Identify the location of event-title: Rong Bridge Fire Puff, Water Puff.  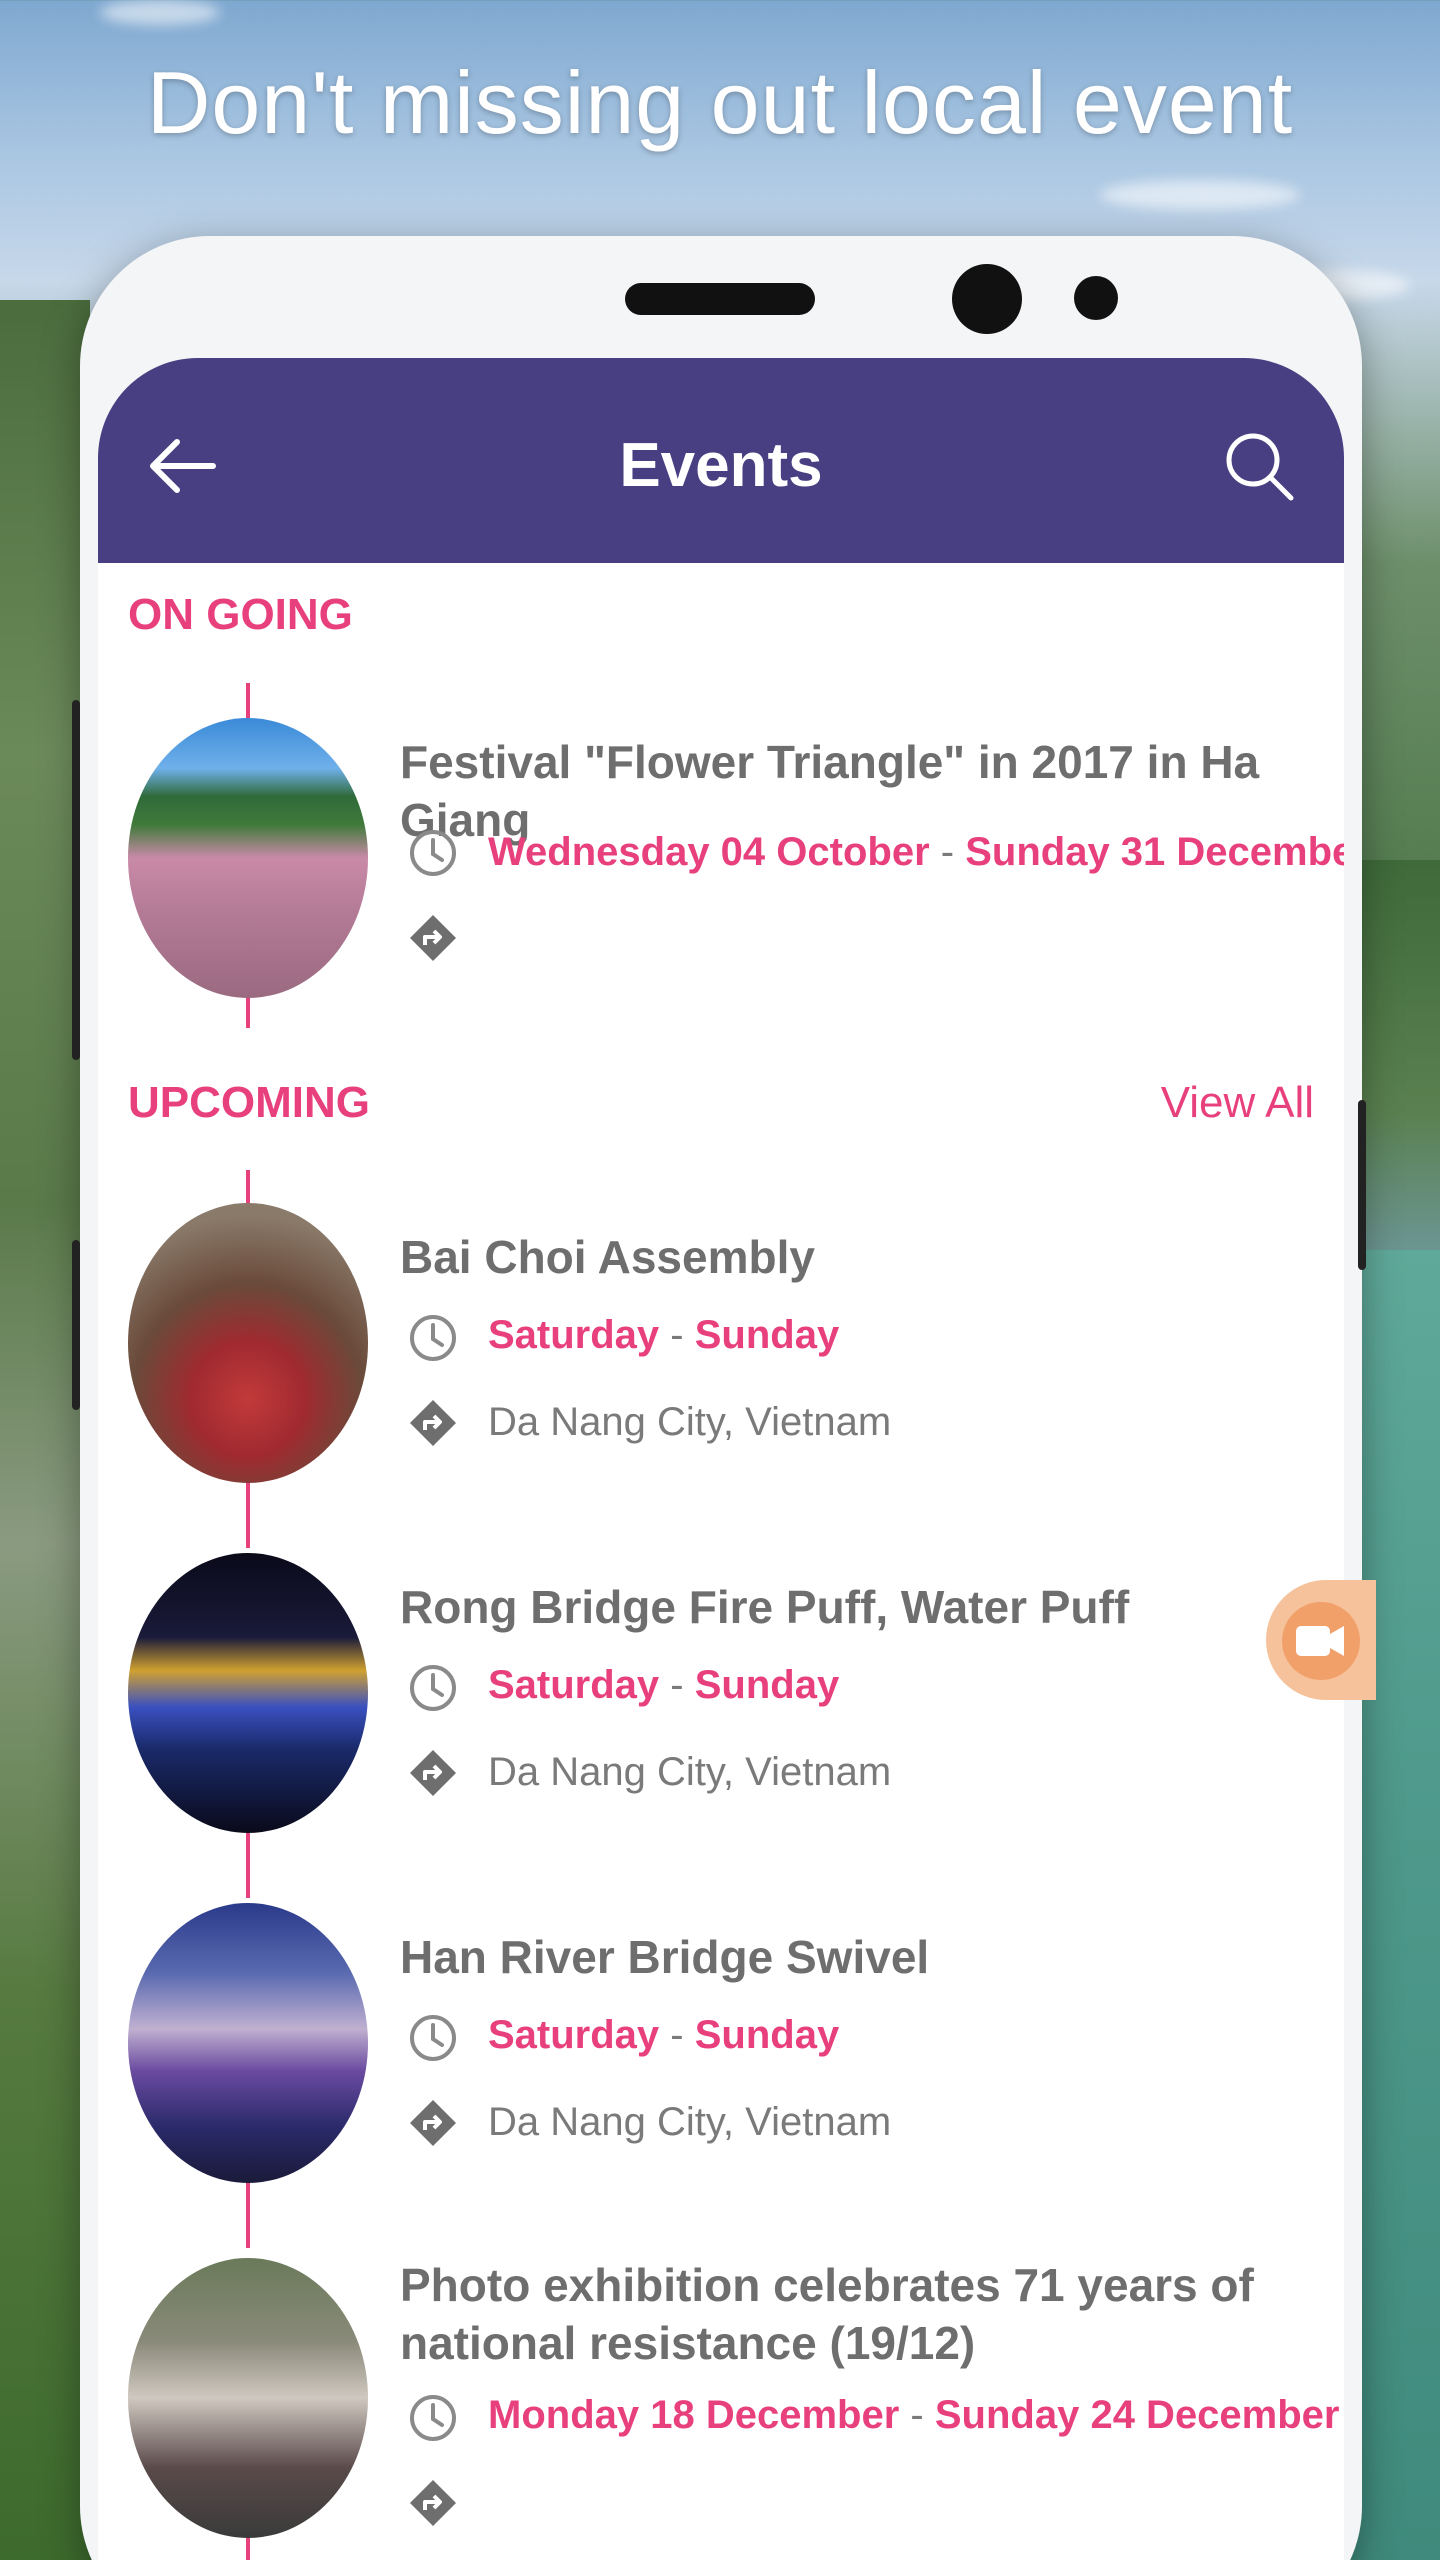
(765, 1607).